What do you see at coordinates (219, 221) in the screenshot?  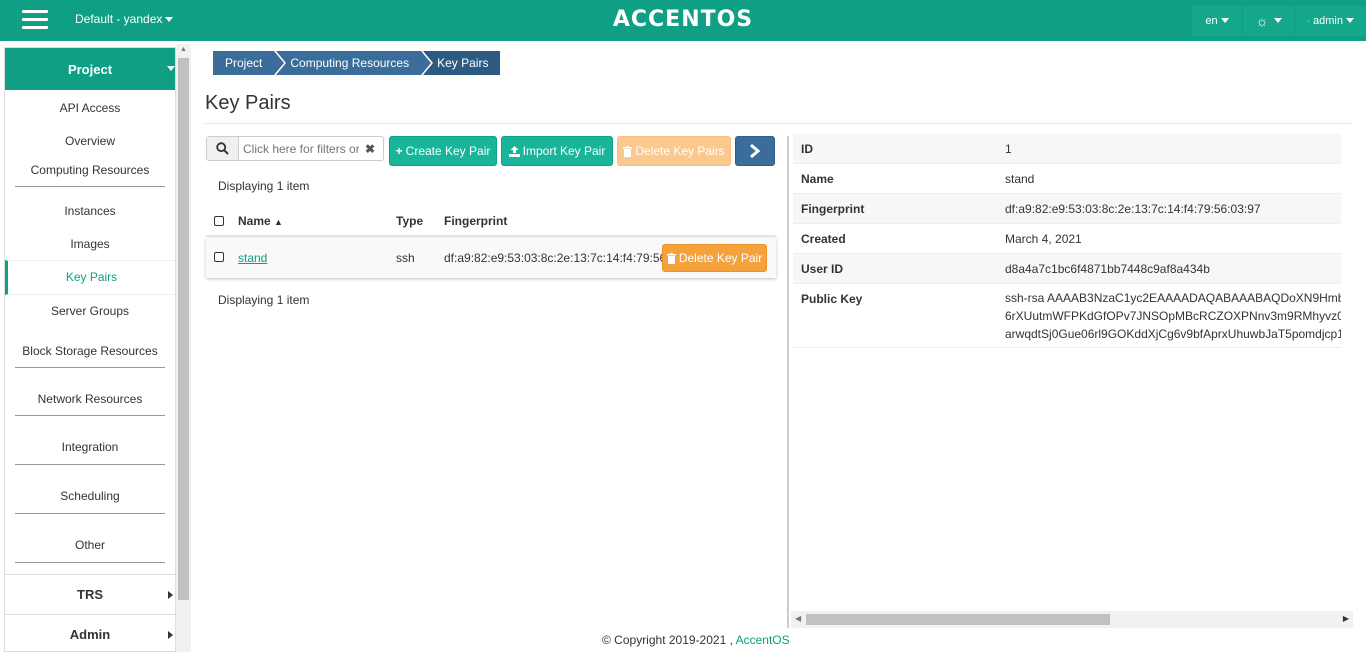 I see `select-all-checkbox` at bounding box center [219, 221].